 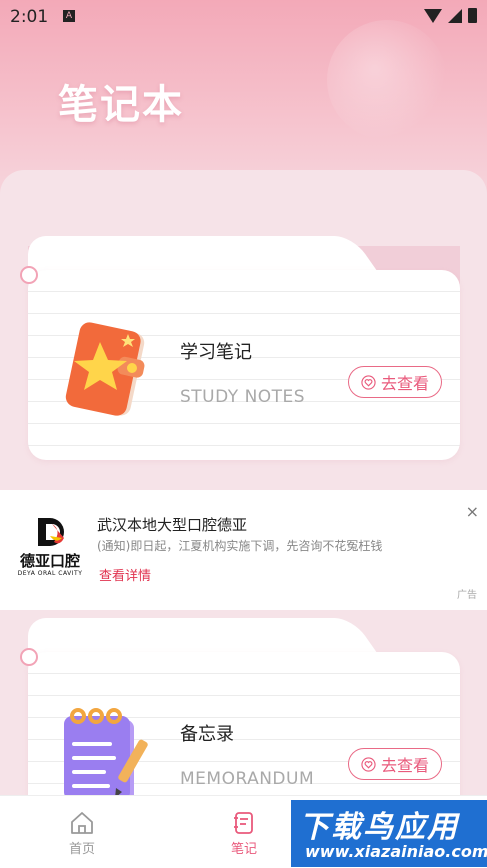 What do you see at coordinates (467, 595) in the screenshot?
I see `ad-label: 广告` at bounding box center [467, 595].